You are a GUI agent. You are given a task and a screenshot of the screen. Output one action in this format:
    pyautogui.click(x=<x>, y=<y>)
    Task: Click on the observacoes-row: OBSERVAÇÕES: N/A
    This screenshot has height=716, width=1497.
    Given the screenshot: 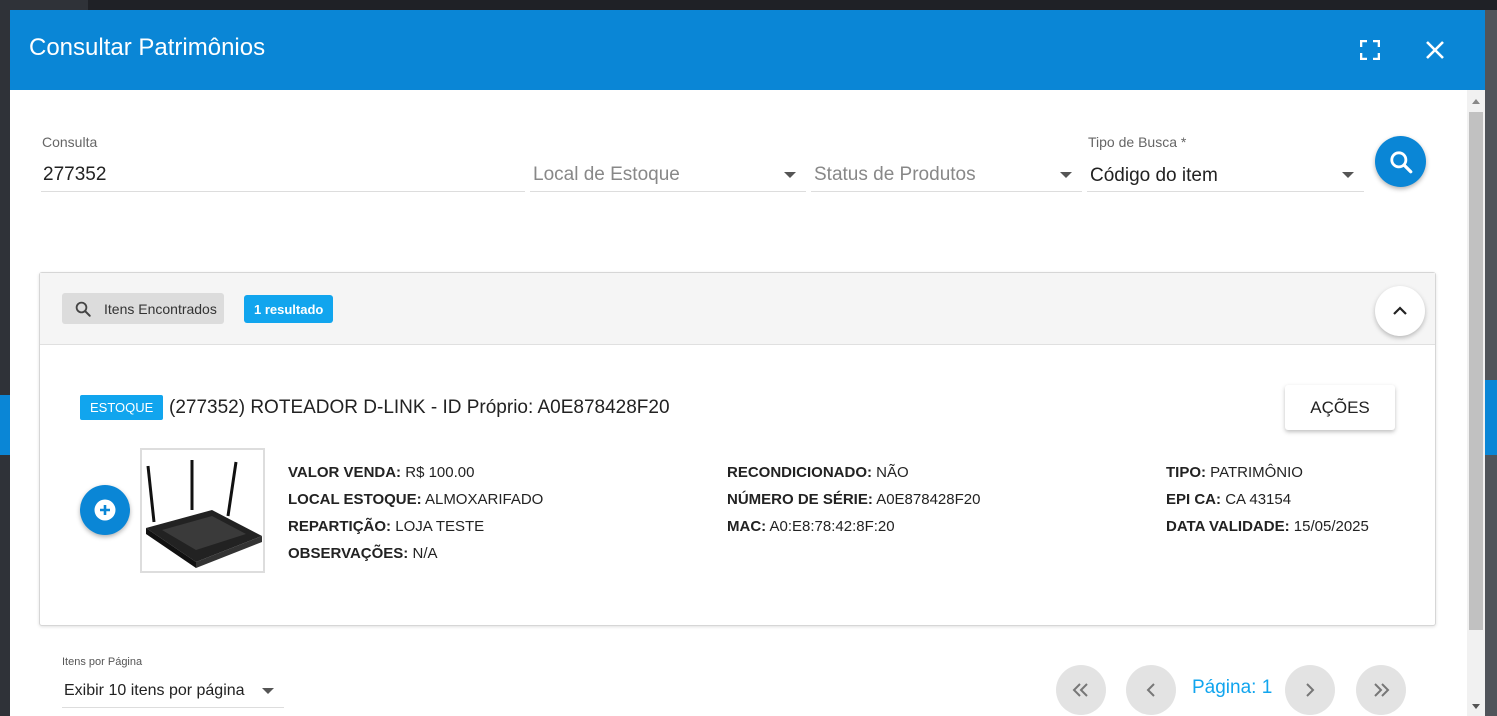 What is the action you would take?
    pyautogui.click(x=363, y=553)
    